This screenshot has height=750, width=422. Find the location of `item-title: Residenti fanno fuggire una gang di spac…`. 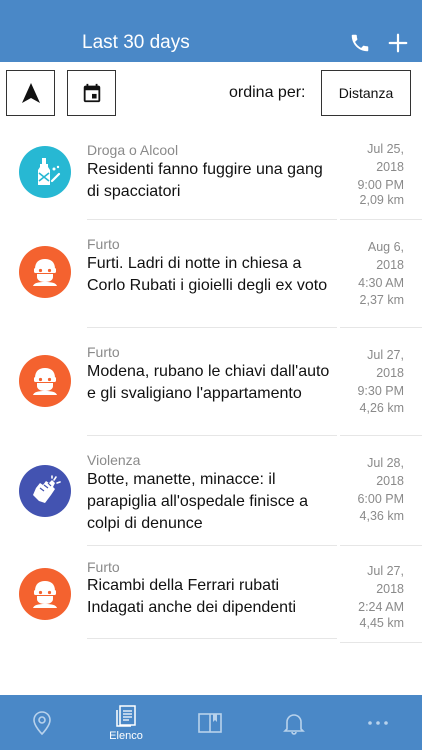

item-title: Residenti fanno fuggire una gang di spac… is located at coordinates (205, 180).